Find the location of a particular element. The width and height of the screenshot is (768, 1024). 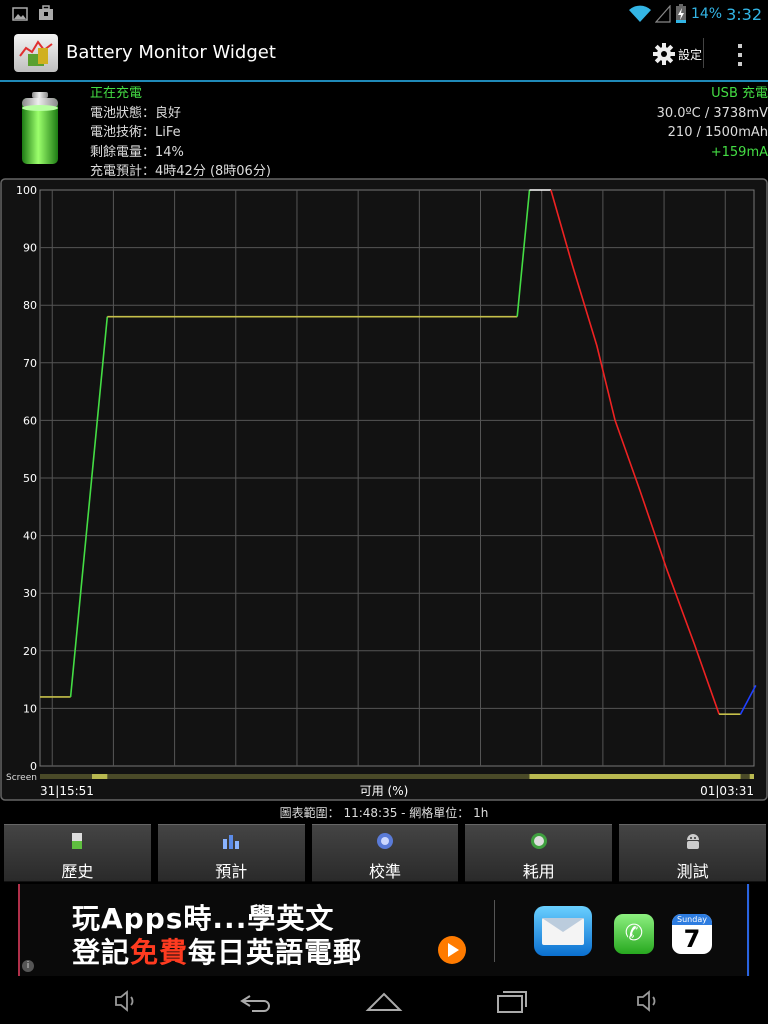

recent-apps-icon is located at coordinates (512, 1001).